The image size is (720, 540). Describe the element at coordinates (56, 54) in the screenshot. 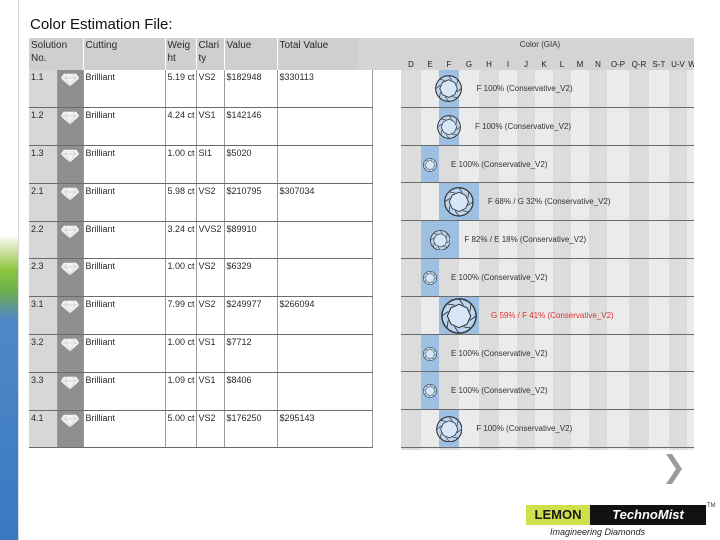

I see `header-solution: Solution No.` at that location.